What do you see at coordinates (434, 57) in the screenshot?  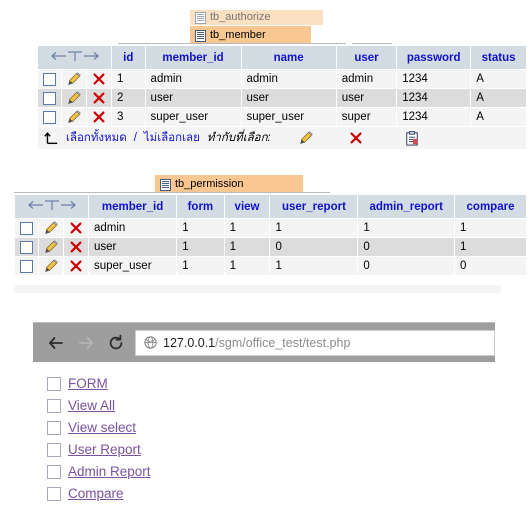 I see `col-header-password: password` at bounding box center [434, 57].